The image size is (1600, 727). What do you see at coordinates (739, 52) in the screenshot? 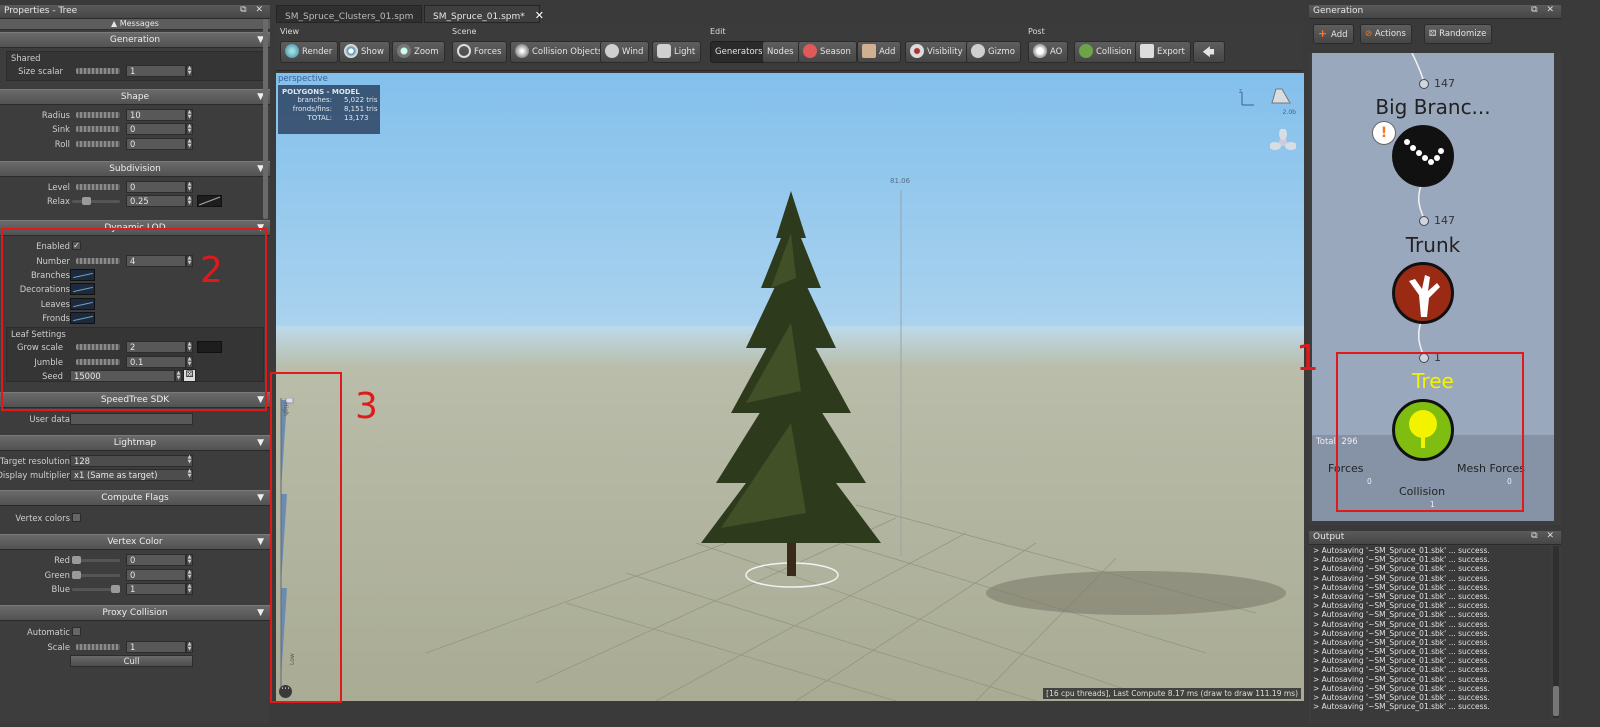
I see `generators-button: Generators` at bounding box center [739, 52].